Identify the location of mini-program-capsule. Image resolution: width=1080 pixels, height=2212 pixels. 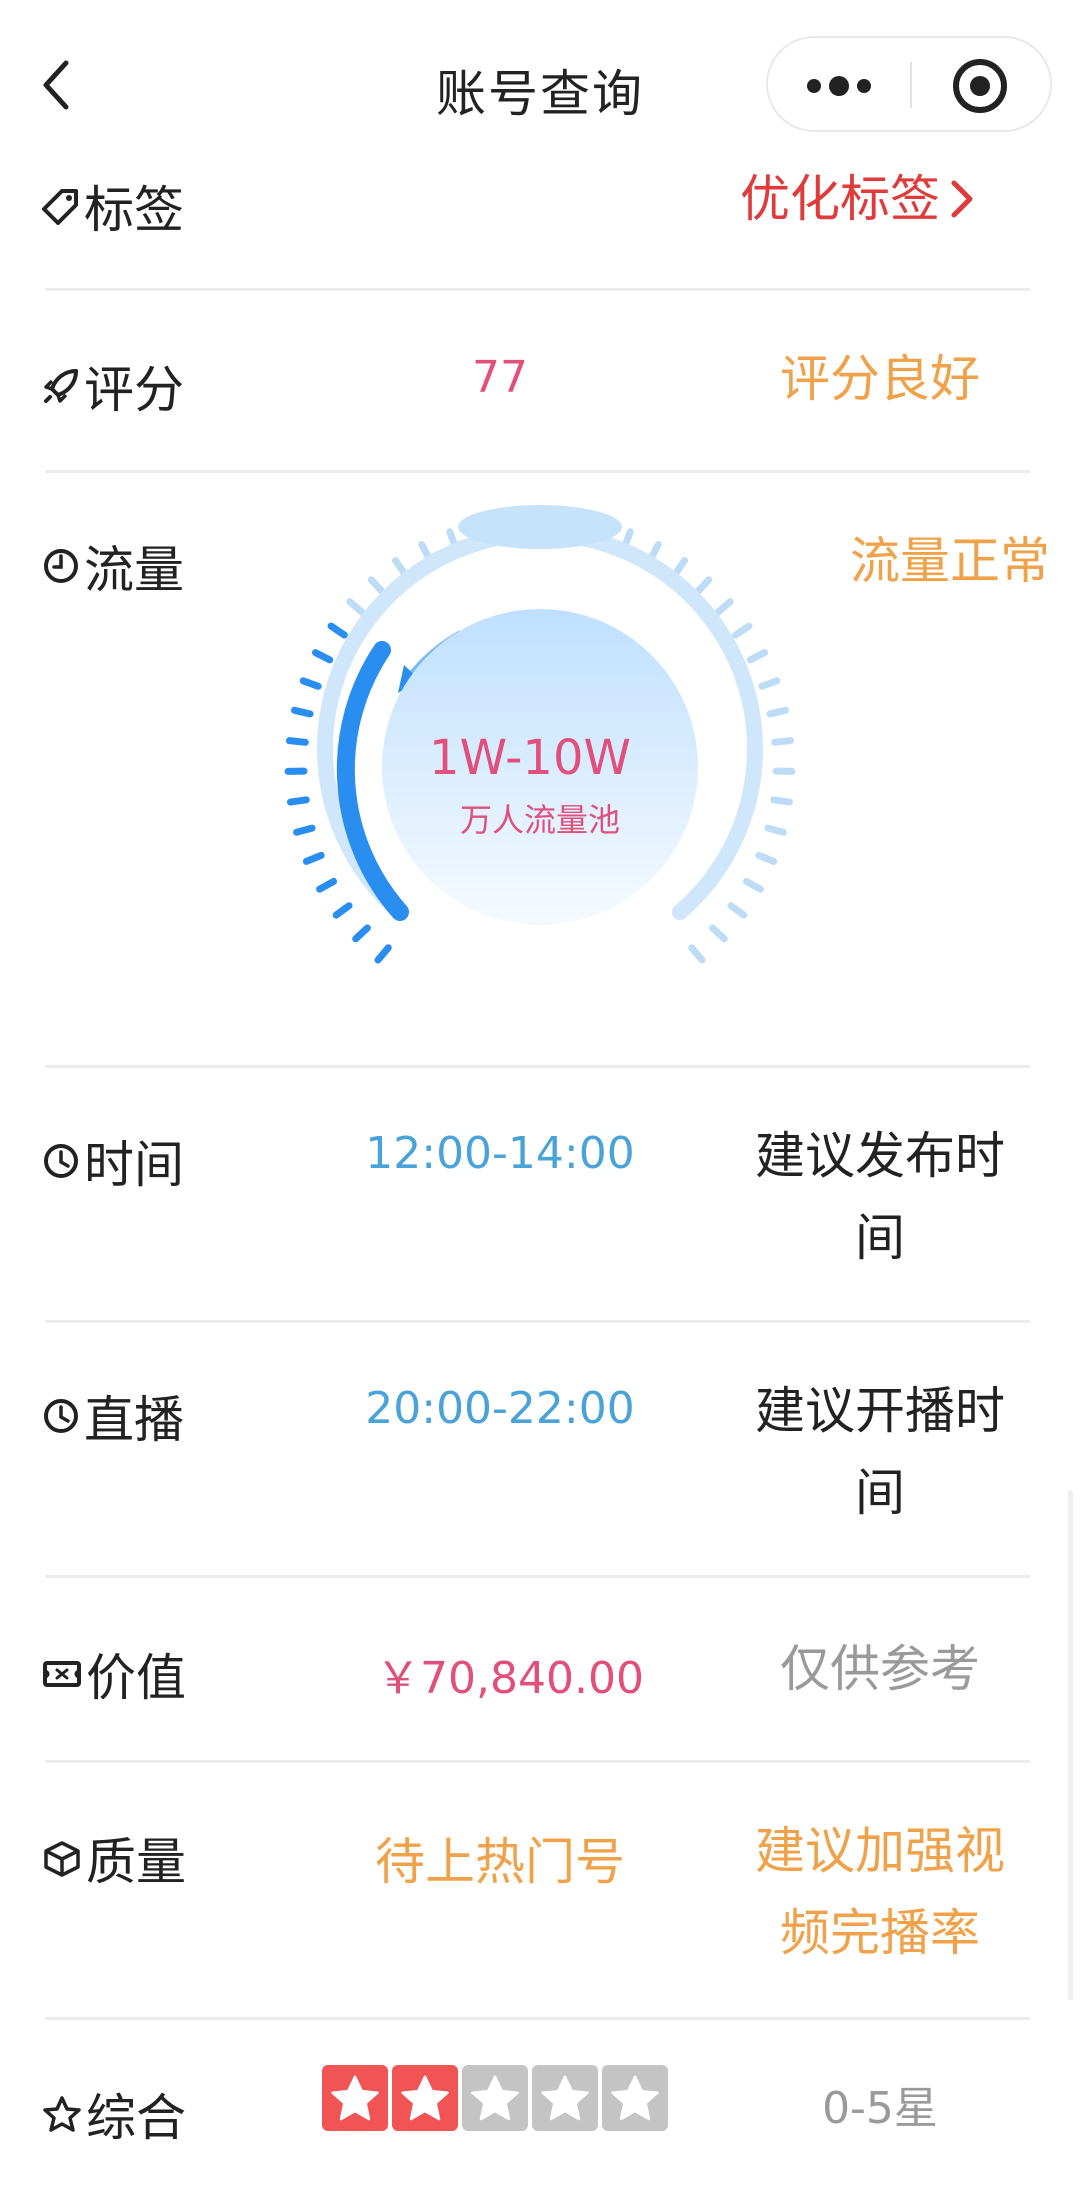
(909, 84).